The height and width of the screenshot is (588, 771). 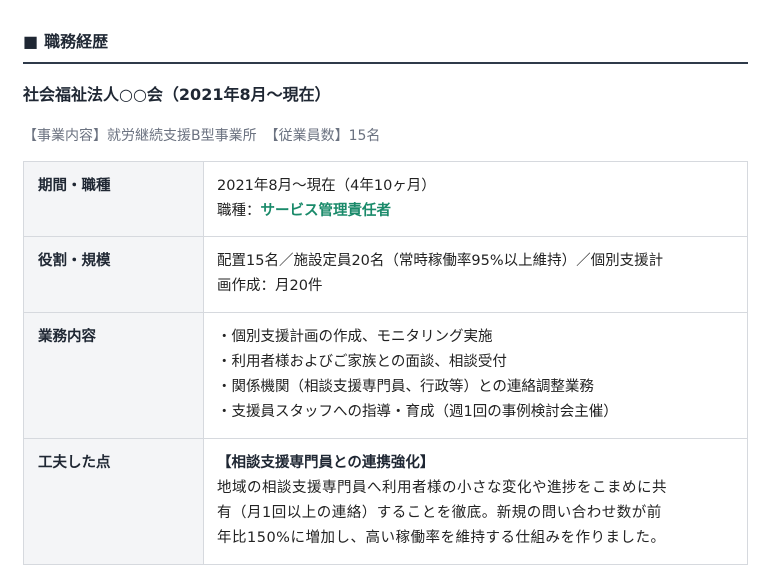 I want to click on job-title: サービス管理責任者, so click(x=326, y=211).